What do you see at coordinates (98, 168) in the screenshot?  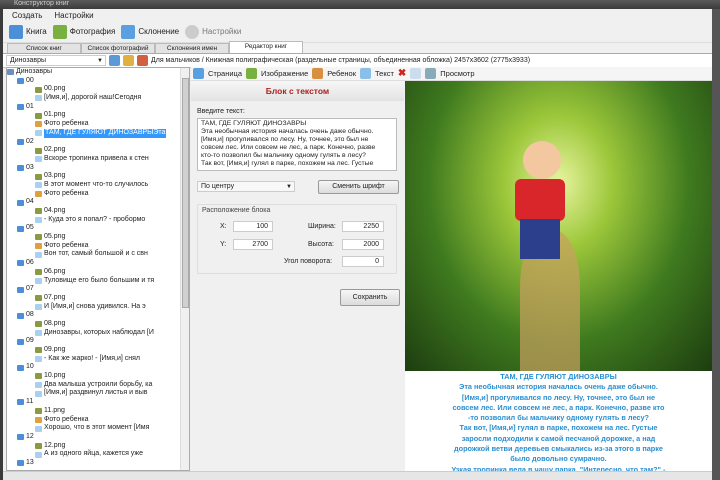 I see `tree-page: 03` at bounding box center [98, 168].